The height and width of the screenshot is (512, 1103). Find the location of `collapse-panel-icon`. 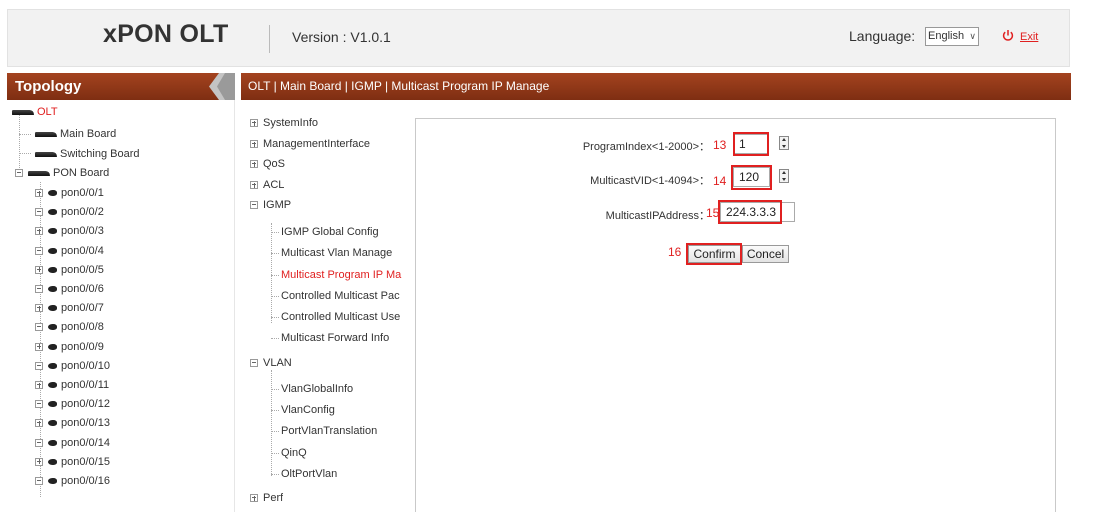

collapse-panel-icon is located at coordinates (220, 86).